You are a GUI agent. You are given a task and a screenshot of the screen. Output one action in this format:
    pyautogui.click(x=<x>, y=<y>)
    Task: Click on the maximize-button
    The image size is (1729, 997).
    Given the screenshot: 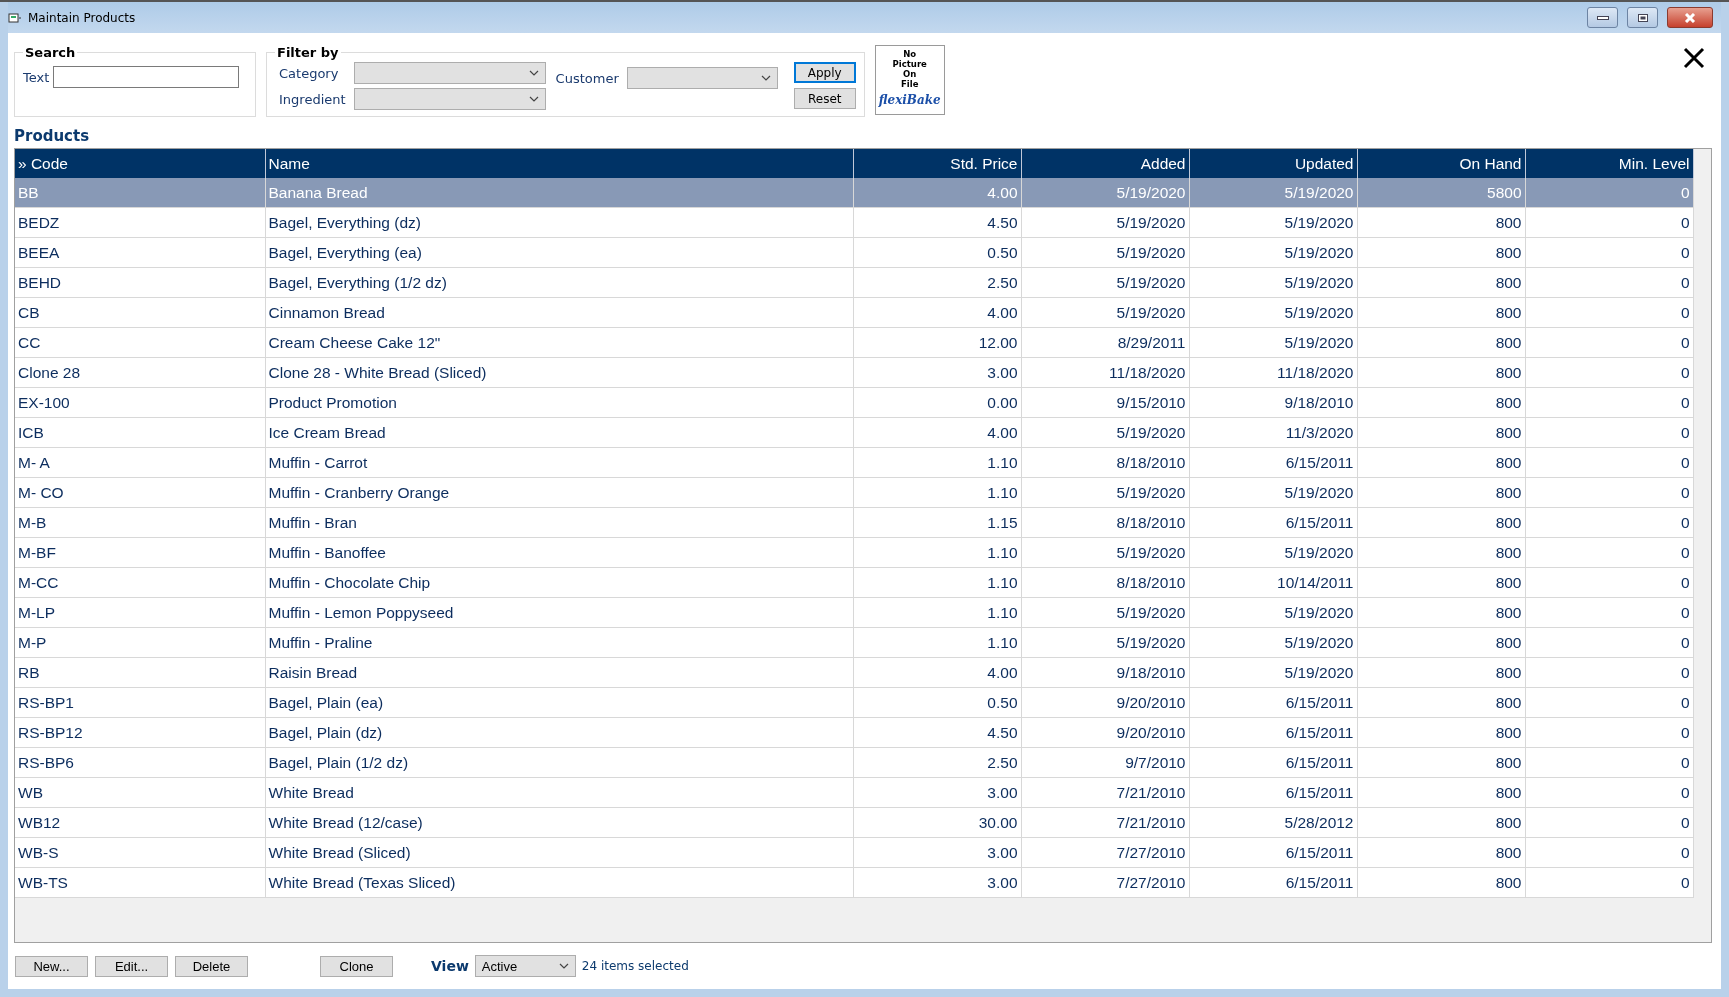 What is the action you would take?
    pyautogui.click(x=1642, y=17)
    